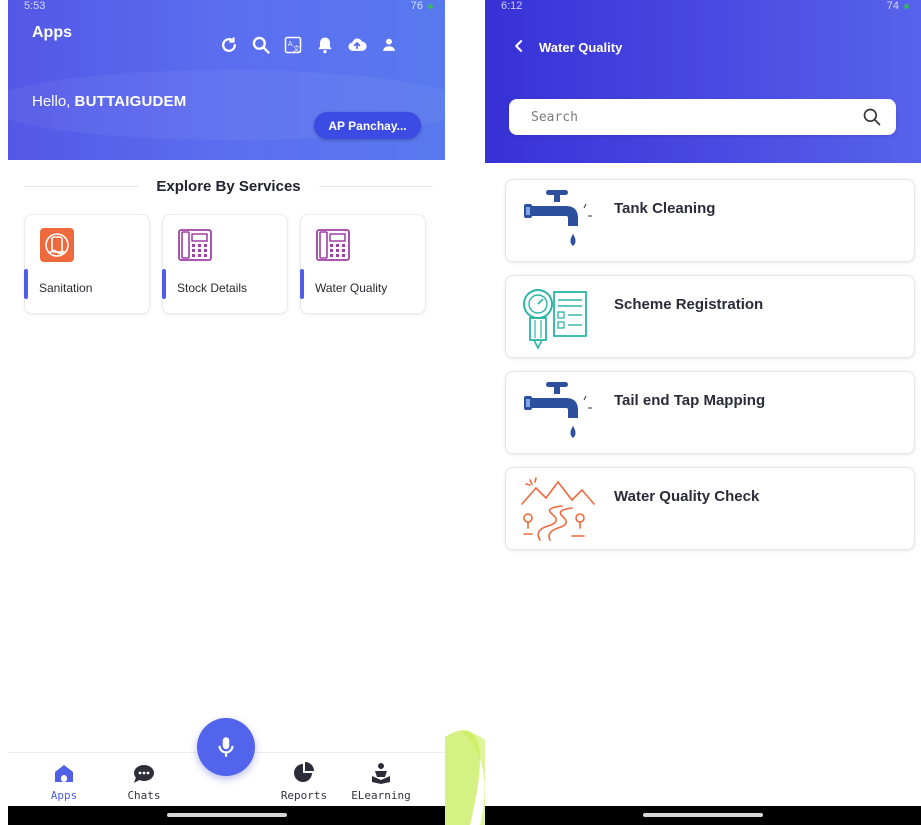 The image size is (921, 825). I want to click on status-battery: 76, so click(416, 6).